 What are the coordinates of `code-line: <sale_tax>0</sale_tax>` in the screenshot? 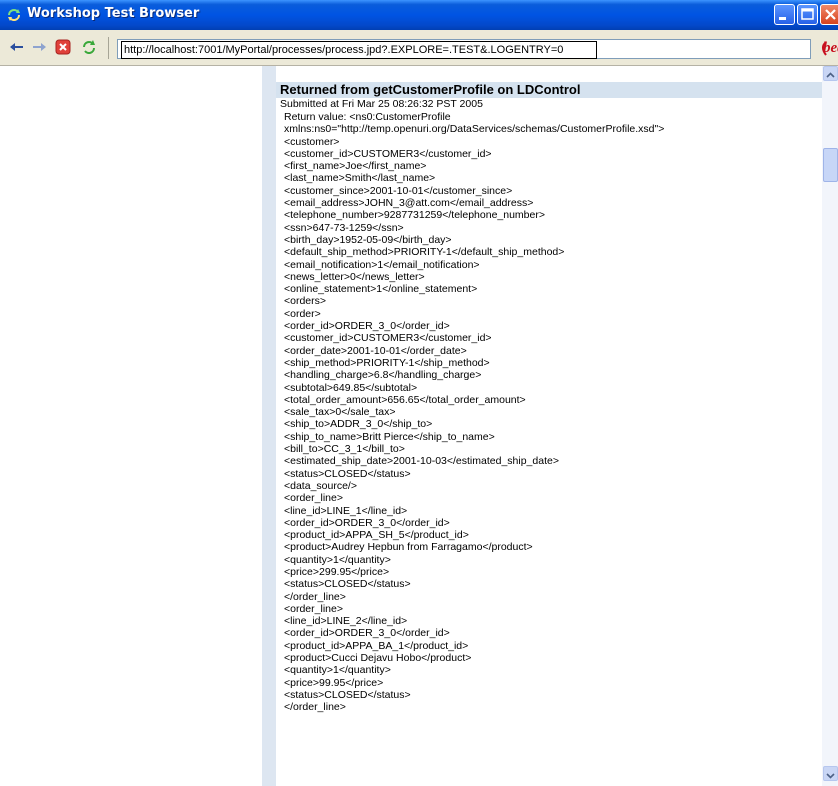 It's located at (340, 412).